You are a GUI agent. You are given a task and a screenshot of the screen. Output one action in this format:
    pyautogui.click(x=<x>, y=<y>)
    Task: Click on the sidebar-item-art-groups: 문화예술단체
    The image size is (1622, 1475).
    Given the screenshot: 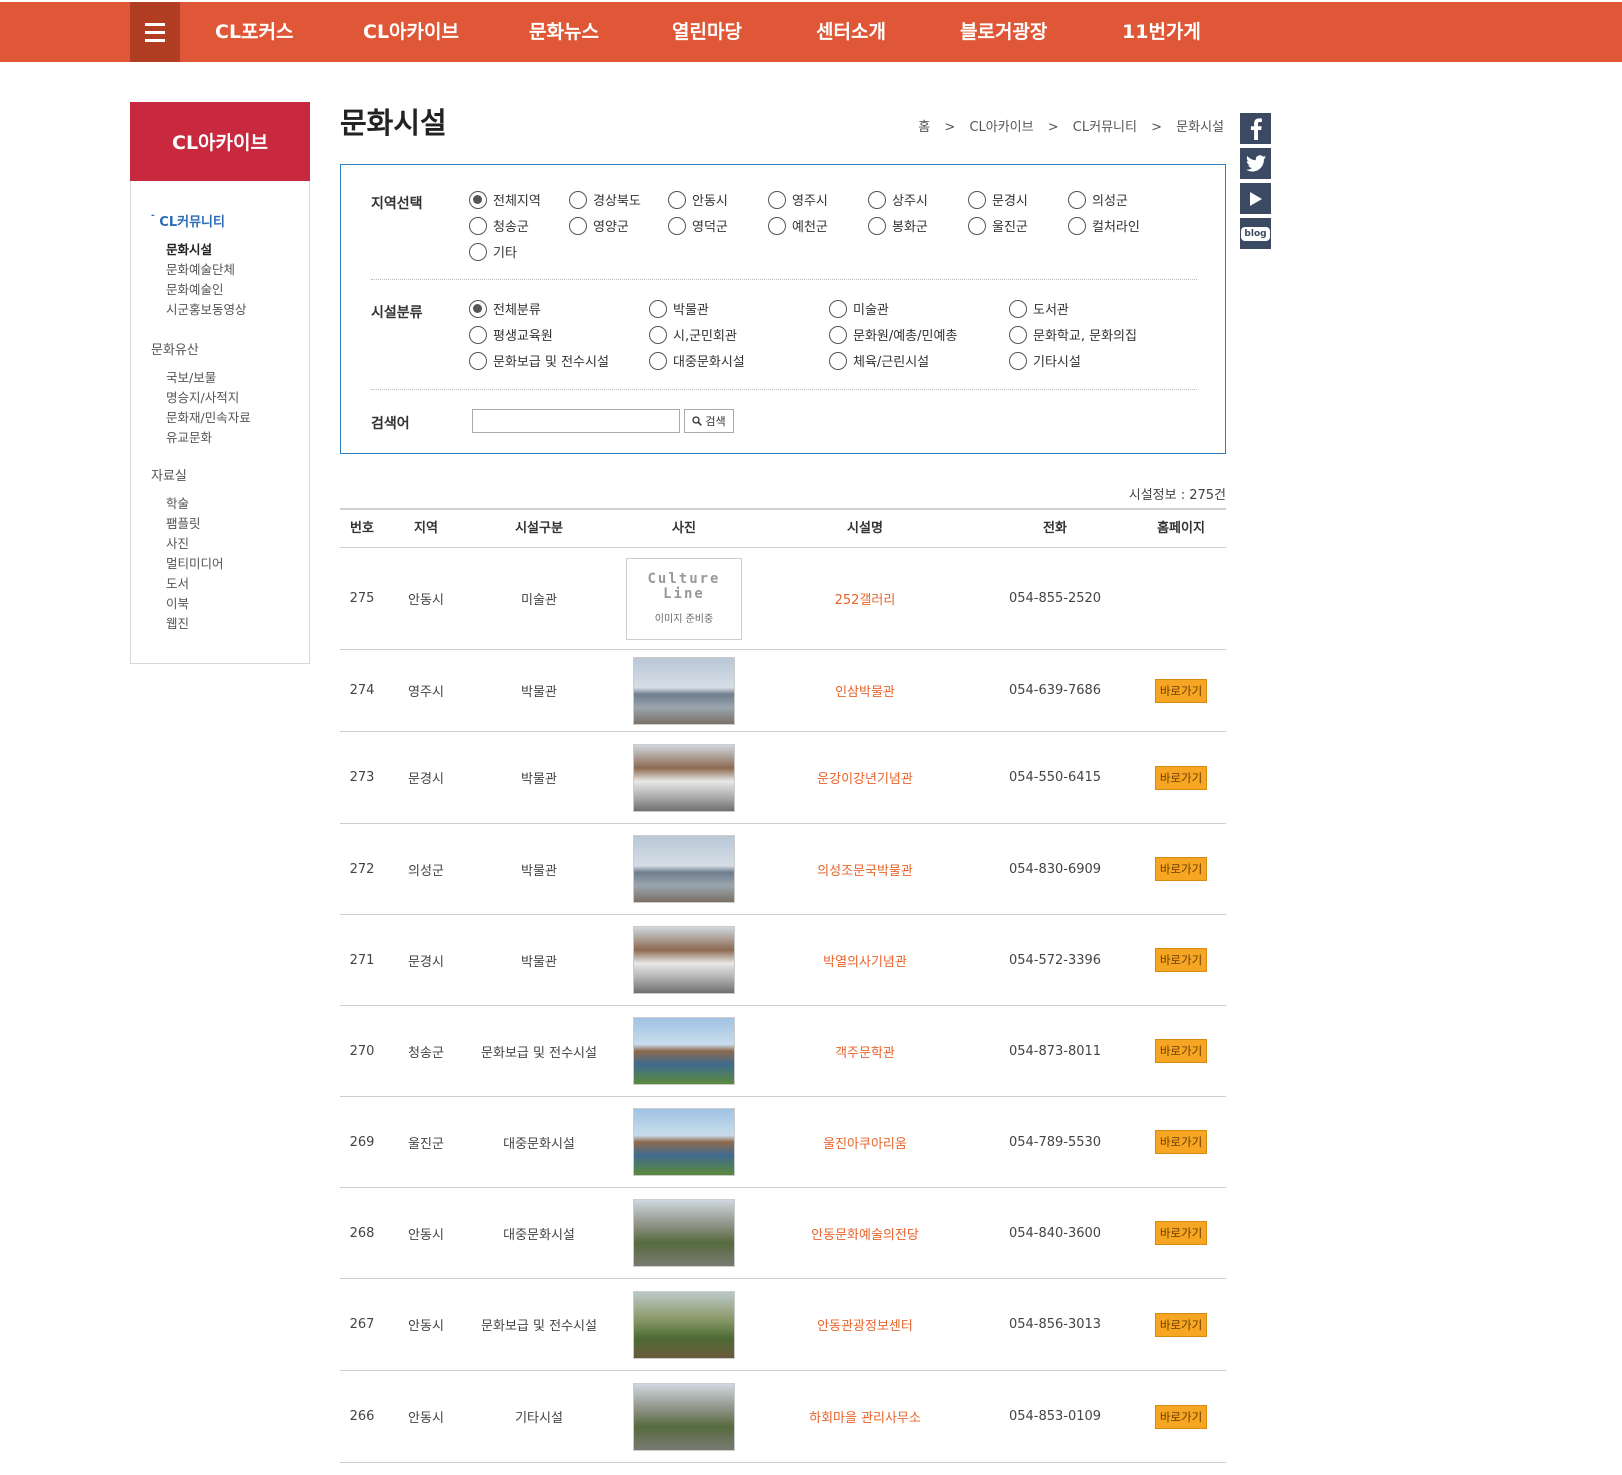 What is the action you would take?
    pyautogui.click(x=200, y=268)
    